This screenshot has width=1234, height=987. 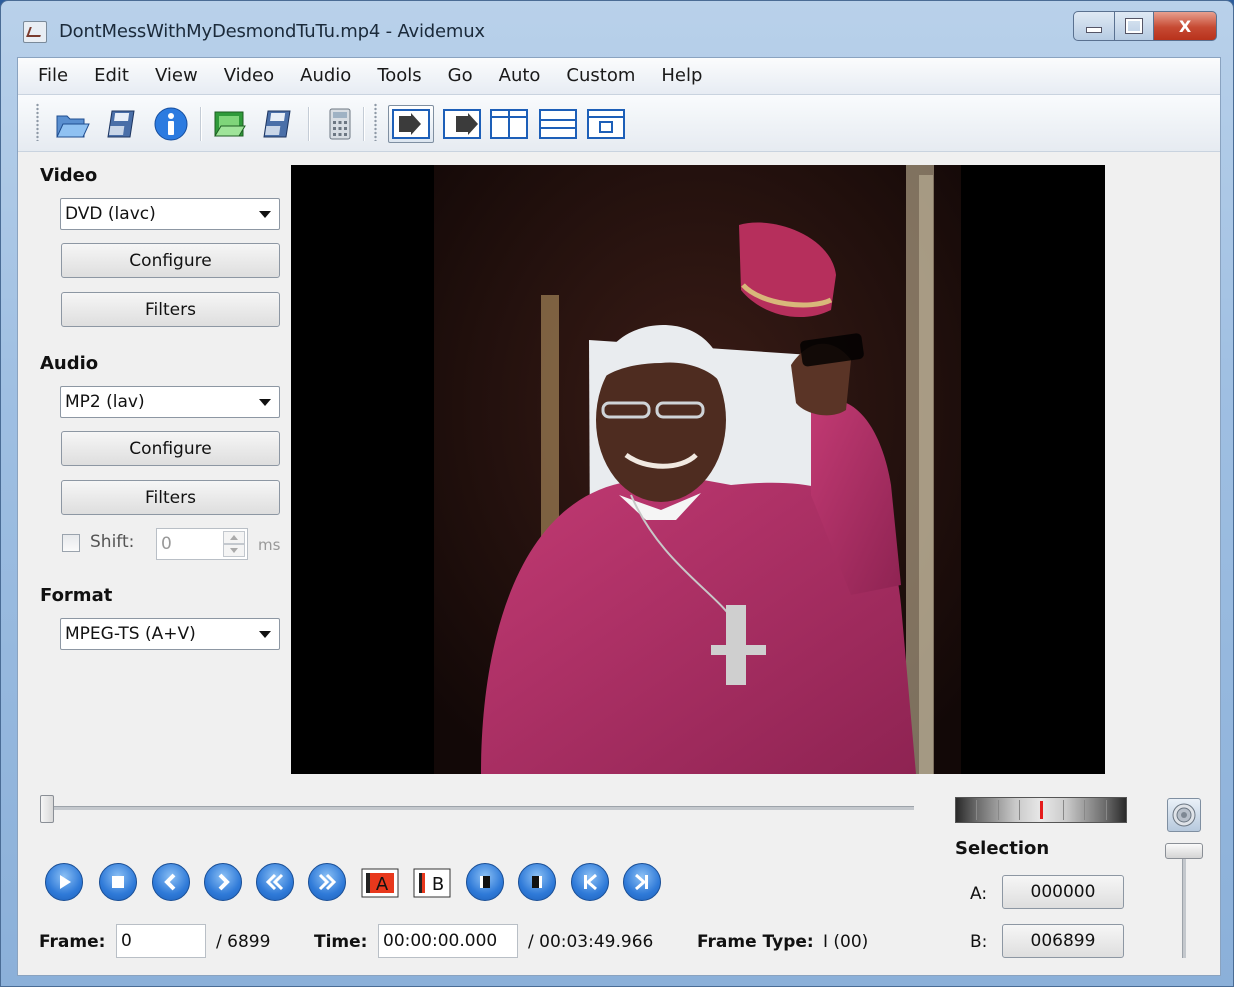 What do you see at coordinates (278, 124) in the screenshot?
I see `save-video-icon` at bounding box center [278, 124].